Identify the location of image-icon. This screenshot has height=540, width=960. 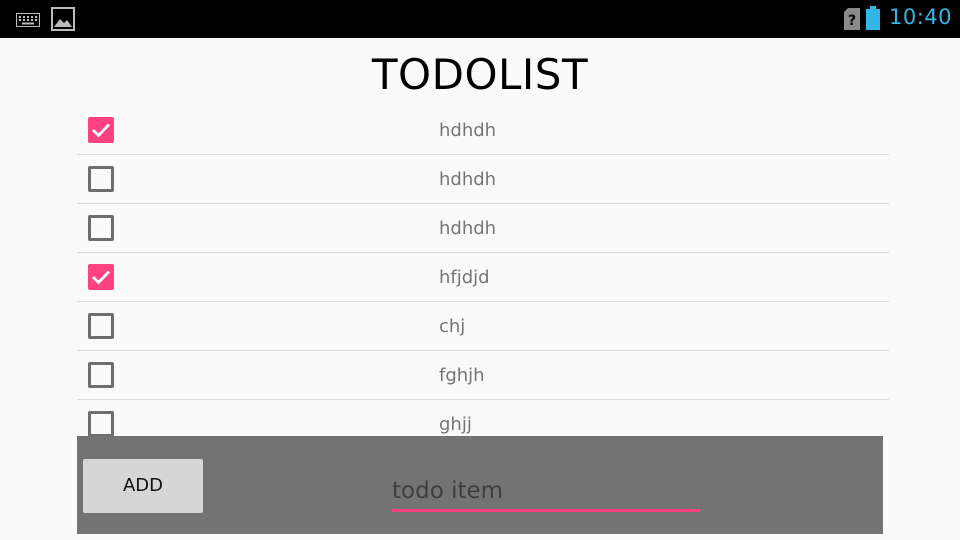
(63, 21).